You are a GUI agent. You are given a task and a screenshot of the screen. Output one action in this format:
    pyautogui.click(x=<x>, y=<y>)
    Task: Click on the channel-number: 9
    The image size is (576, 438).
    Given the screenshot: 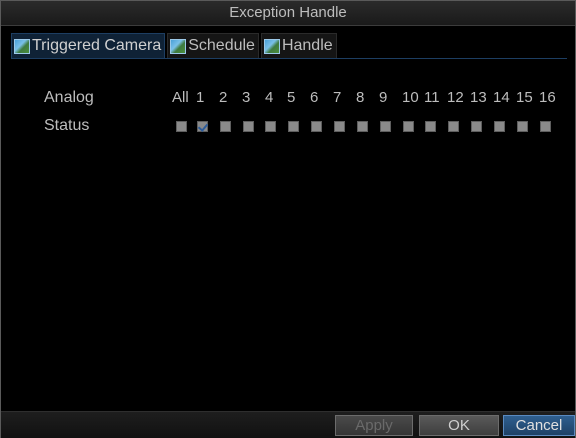 What is the action you would take?
    pyautogui.click(x=383, y=97)
    